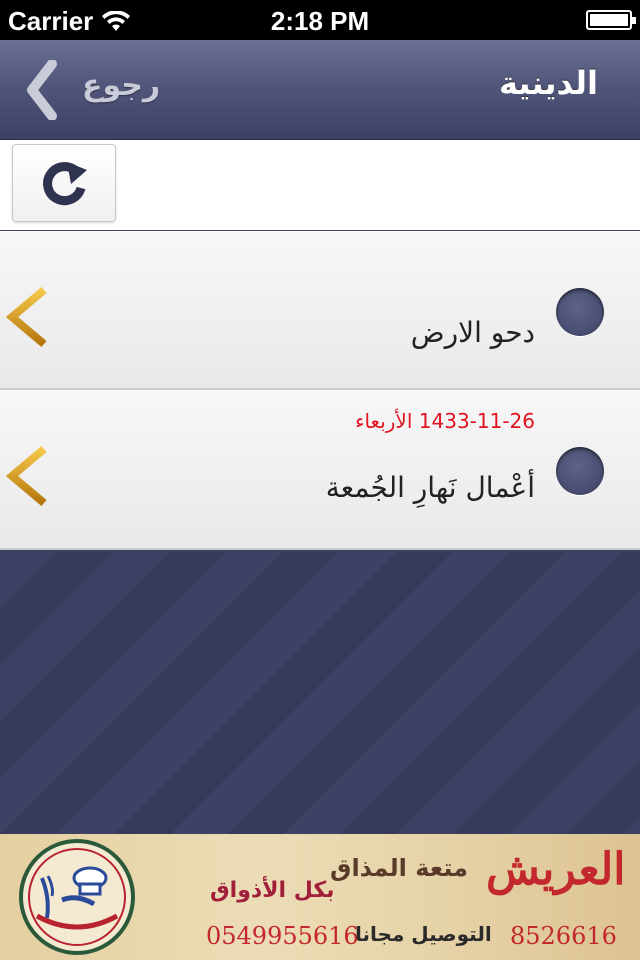 This screenshot has height=960, width=640. I want to click on ad-phone-secondary: 8526616, so click(563, 936).